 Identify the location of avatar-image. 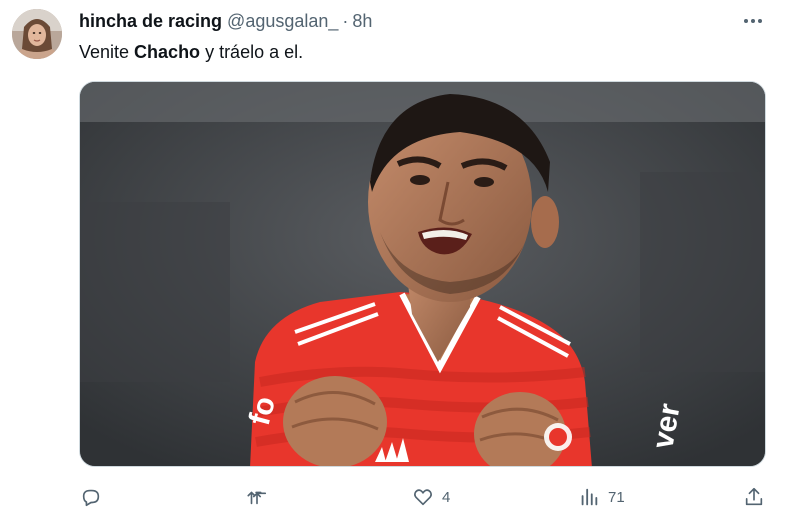
(37, 34).